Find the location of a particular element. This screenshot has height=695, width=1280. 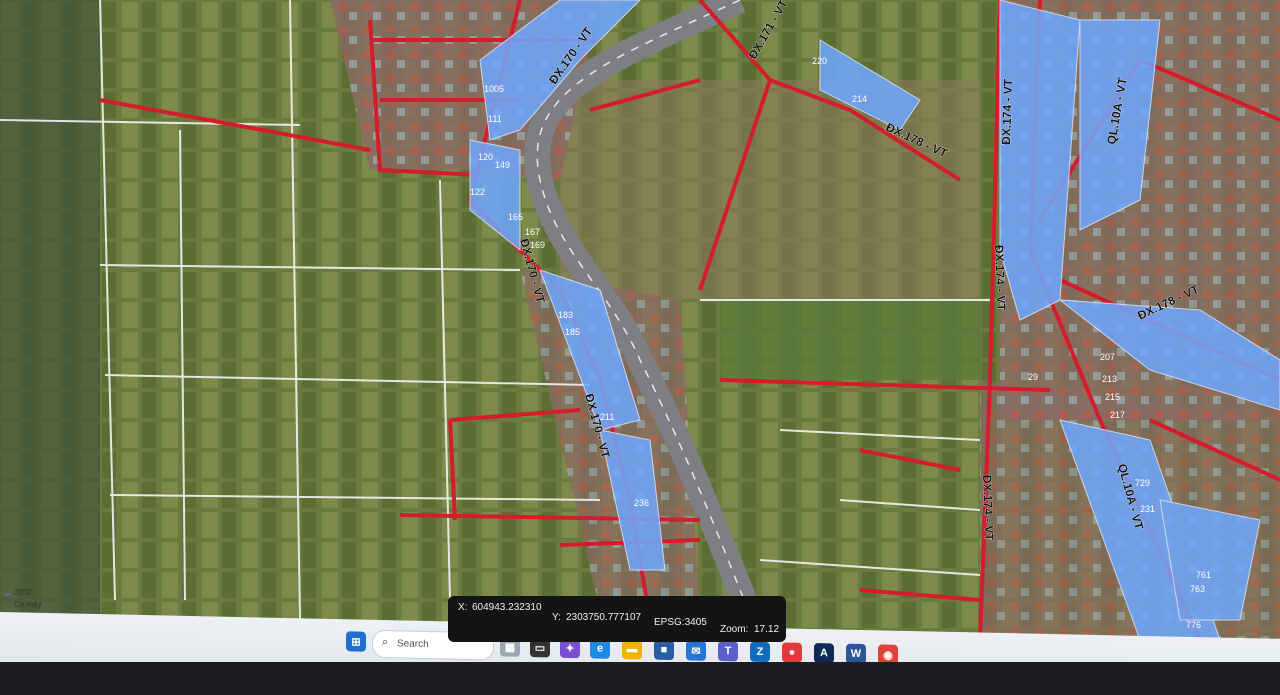

green-field is located at coordinates (850, 340).